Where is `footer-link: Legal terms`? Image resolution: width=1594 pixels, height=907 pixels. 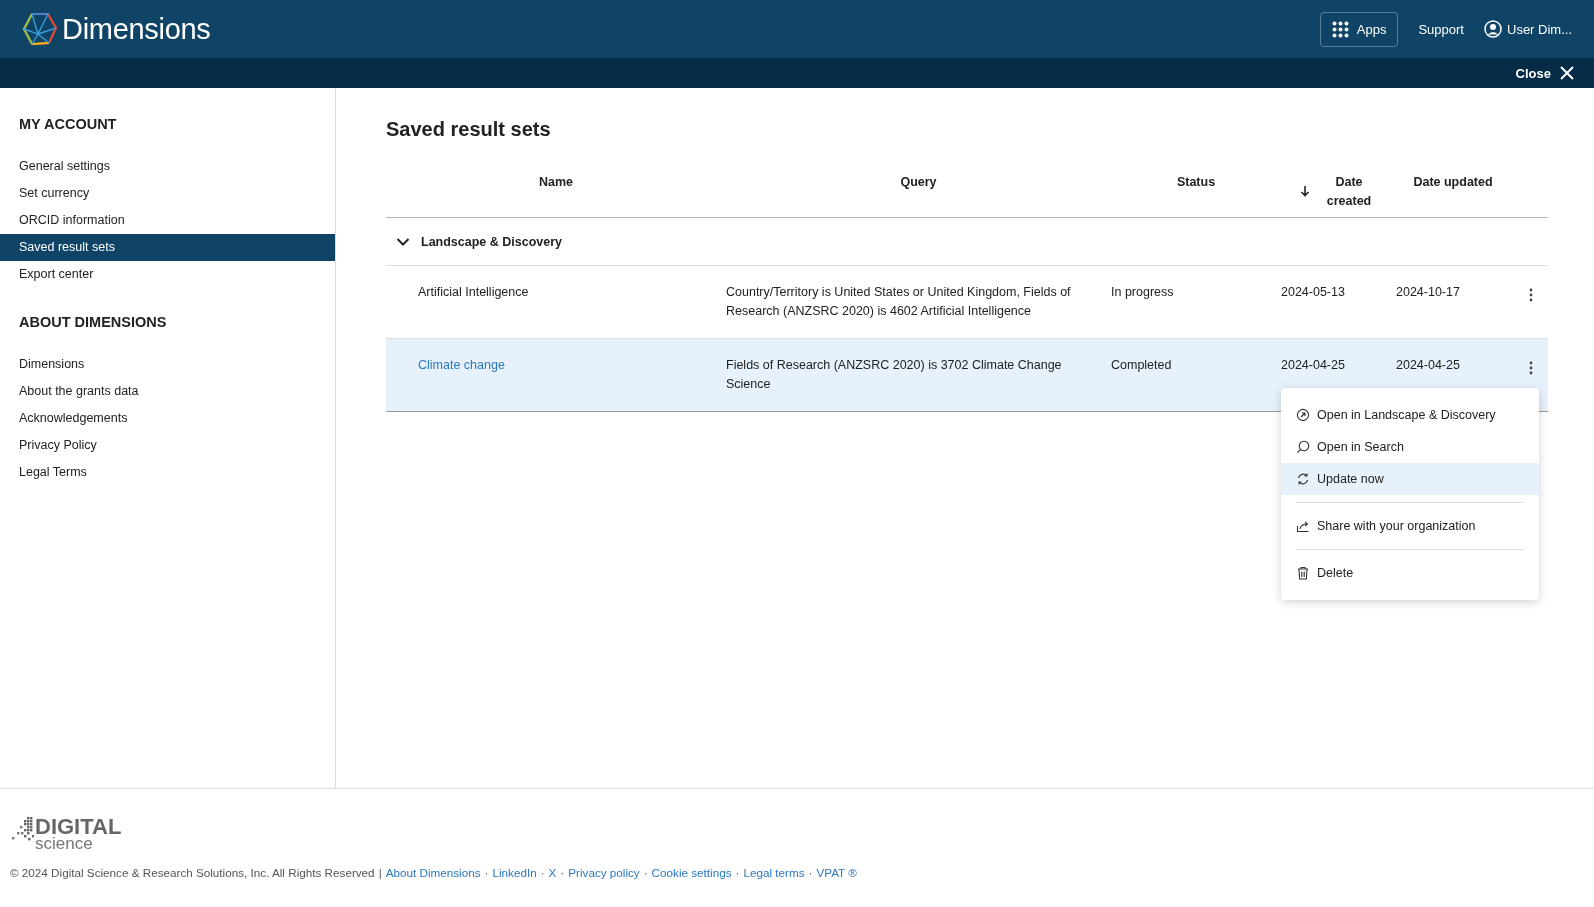
footer-link: Legal terms is located at coordinates (774, 872).